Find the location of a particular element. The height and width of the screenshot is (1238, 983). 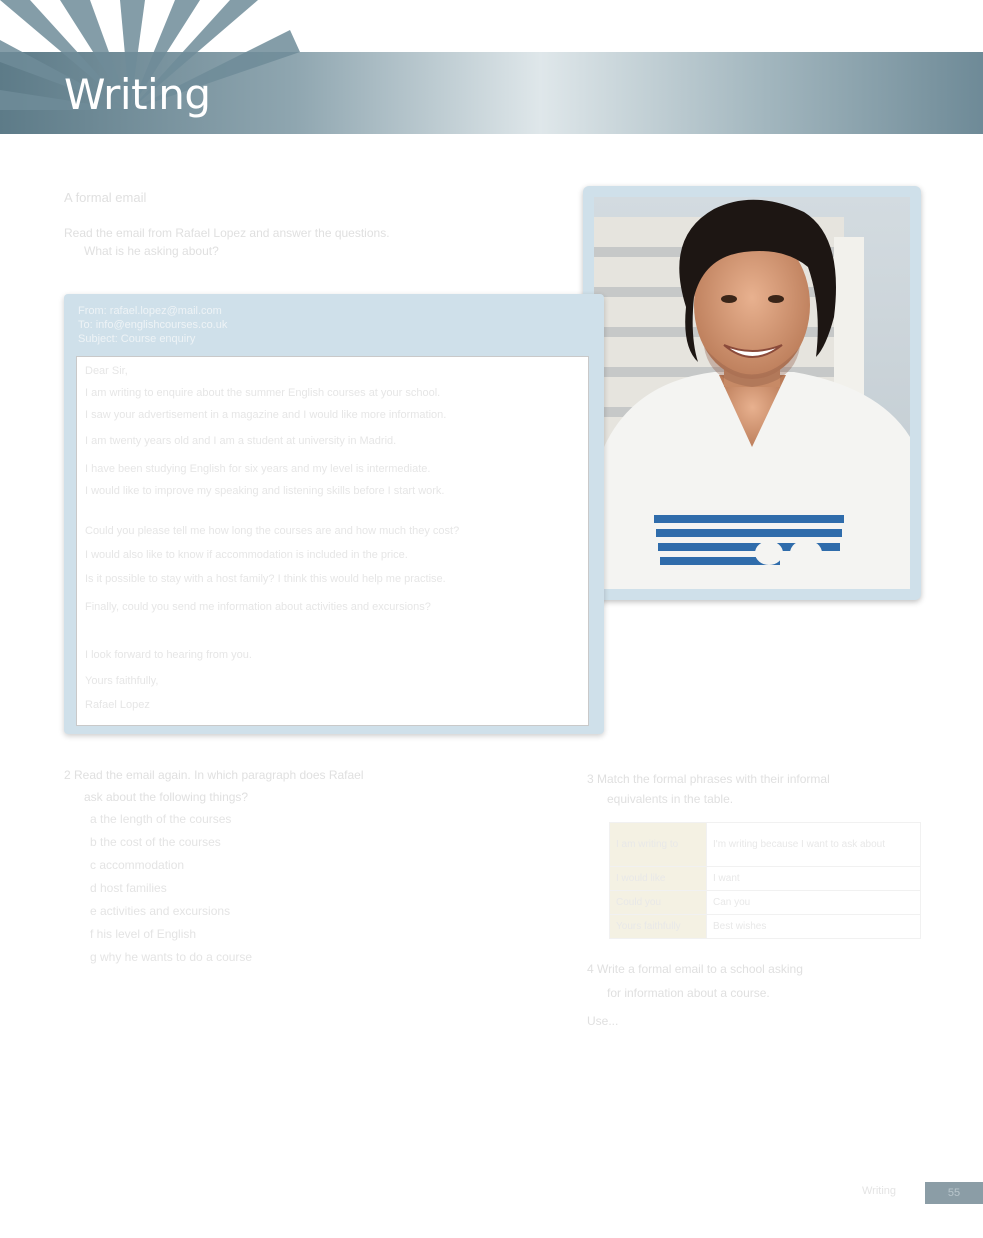

email-from: From: rafael.lopez@mail.com is located at coordinates (150, 311).